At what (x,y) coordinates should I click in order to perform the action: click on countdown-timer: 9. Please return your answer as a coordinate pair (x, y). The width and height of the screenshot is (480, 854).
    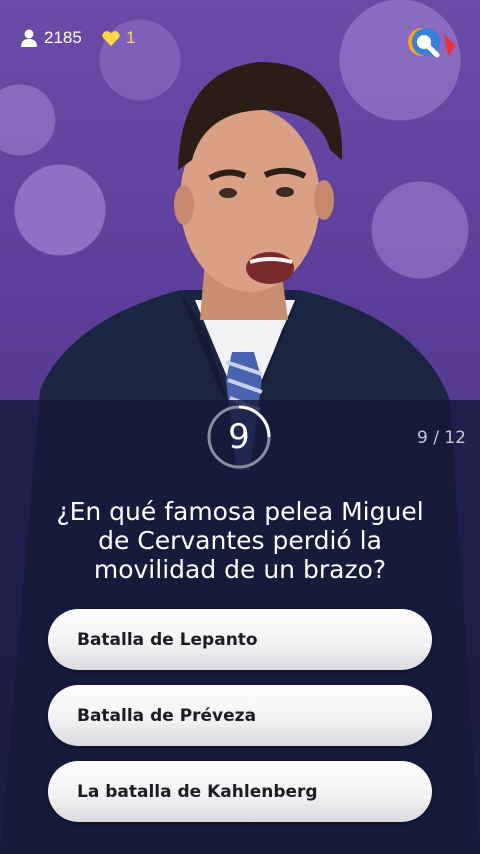
    Looking at the image, I should click on (239, 437).